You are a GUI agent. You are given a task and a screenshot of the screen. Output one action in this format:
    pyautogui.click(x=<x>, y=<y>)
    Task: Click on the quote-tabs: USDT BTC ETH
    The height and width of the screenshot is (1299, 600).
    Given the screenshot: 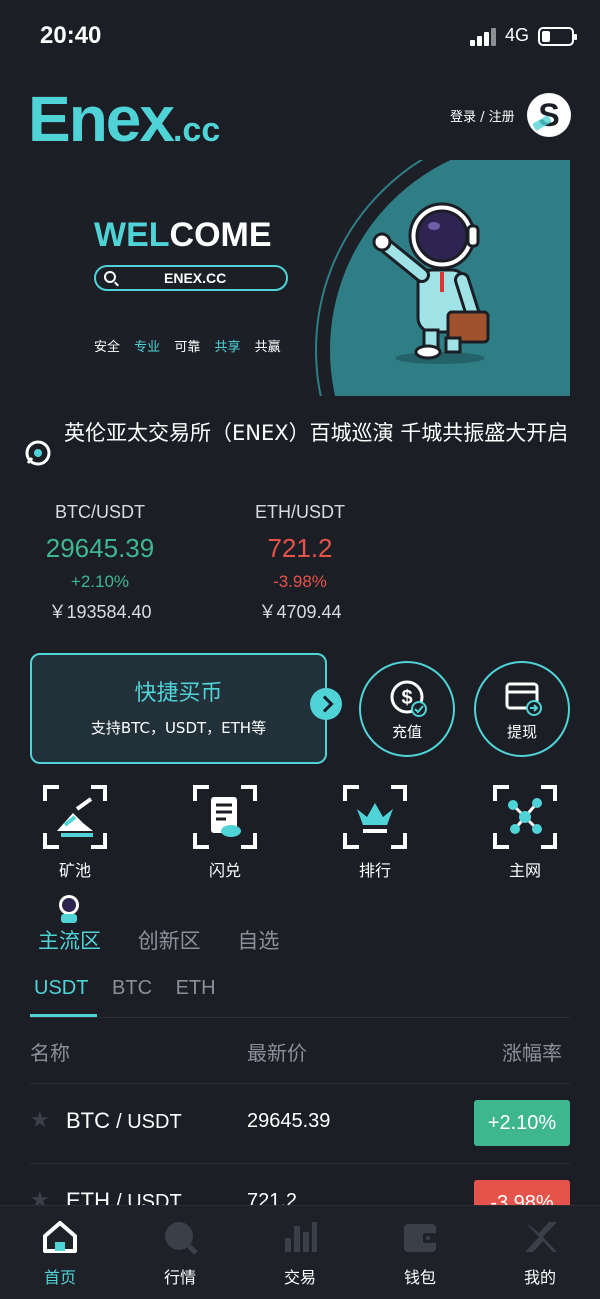 What is the action you would take?
    pyautogui.click(x=134, y=988)
    